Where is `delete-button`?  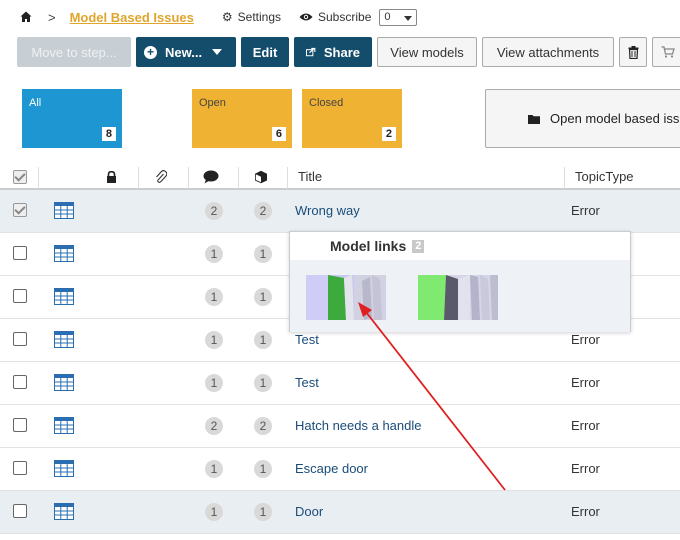
delete-button is located at coordinates (633, 52).